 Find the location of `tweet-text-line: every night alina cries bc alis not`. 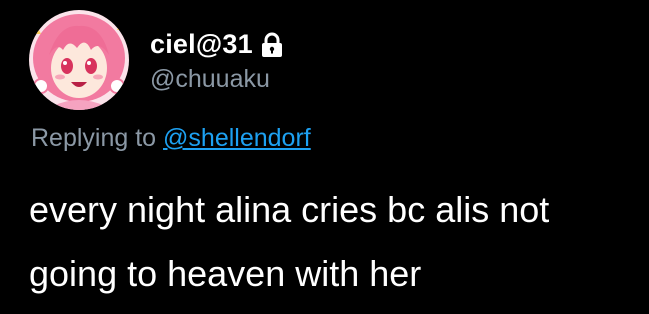

tweet-text-line: every night alina cries bc alis not is located at coordinates (289, 209).